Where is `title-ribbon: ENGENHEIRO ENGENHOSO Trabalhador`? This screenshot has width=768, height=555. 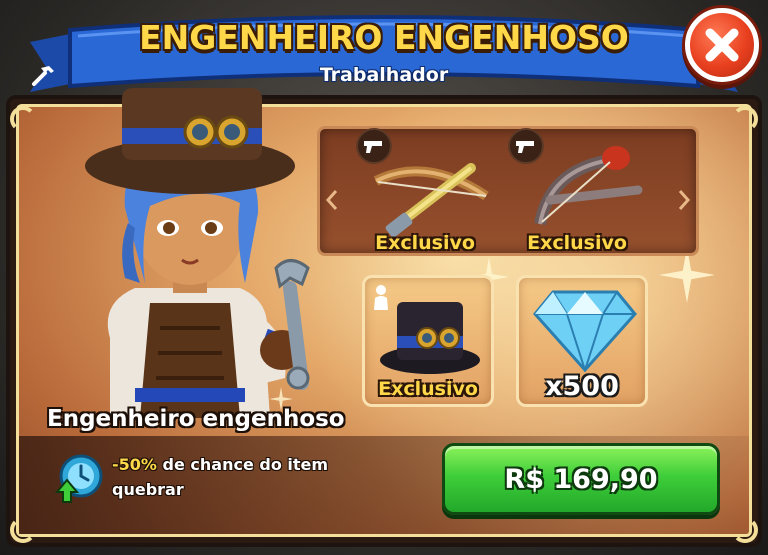 title-ribbon: ENGENHEIRO ENGENHOSO Trabalhador is located at coordinates (384, 55).